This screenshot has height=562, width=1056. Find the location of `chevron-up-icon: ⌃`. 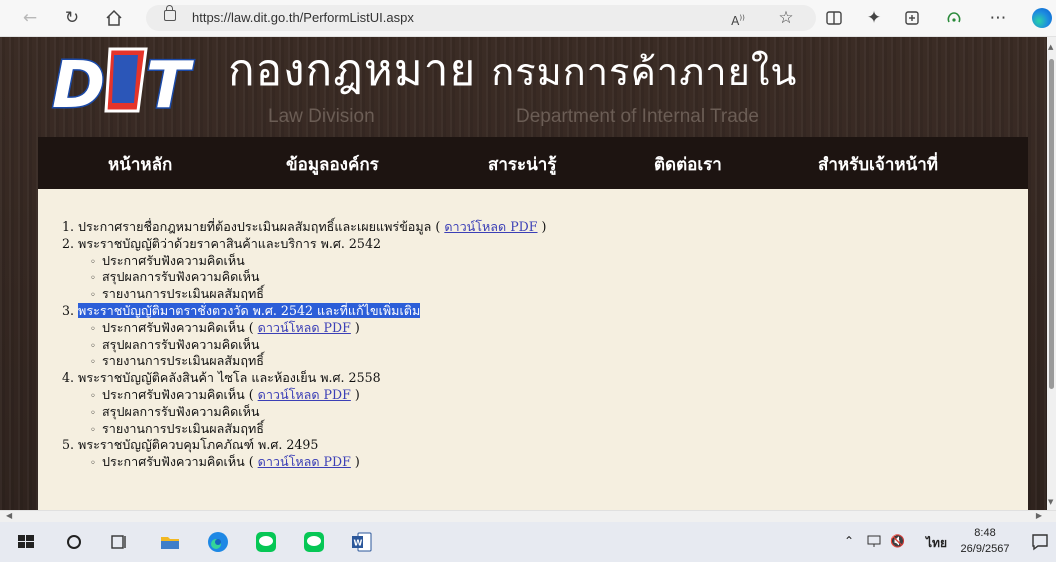

chevron-up-icon: ⌃ is located at coordinates (849, 541).